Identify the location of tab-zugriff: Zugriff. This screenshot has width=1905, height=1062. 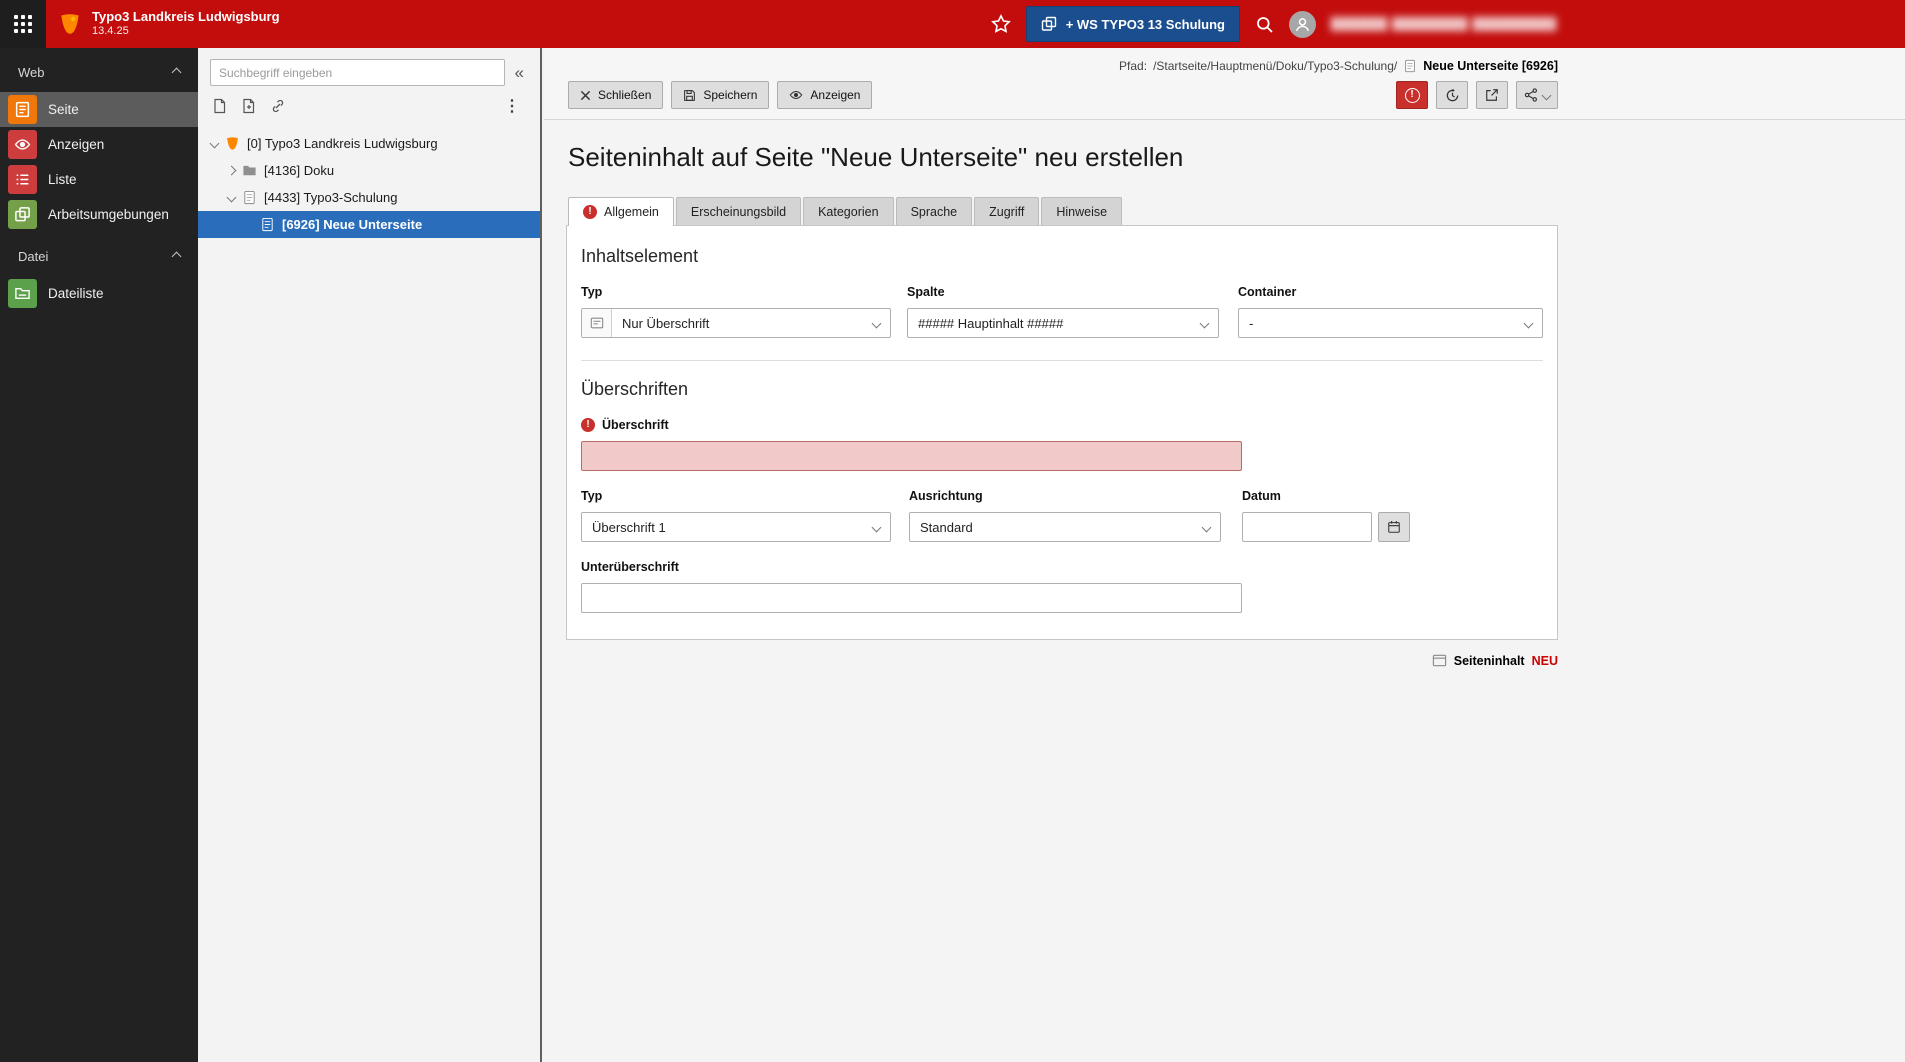
(1007, 211).